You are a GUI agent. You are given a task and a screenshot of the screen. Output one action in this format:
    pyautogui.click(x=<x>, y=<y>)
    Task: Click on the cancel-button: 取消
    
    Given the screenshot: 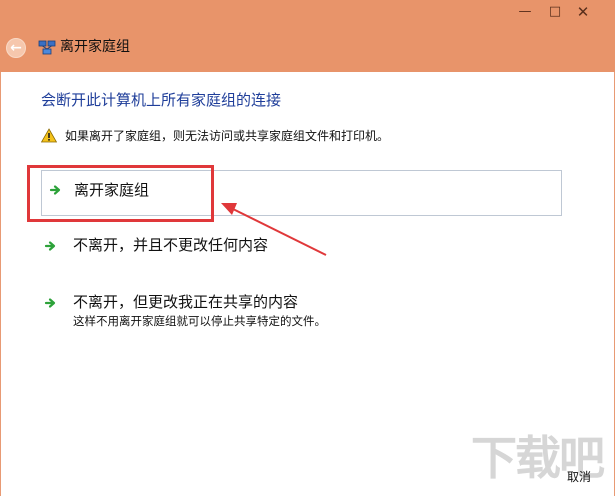 What is the action you would take?
    pyautogui.click(x=579, y=477)
    